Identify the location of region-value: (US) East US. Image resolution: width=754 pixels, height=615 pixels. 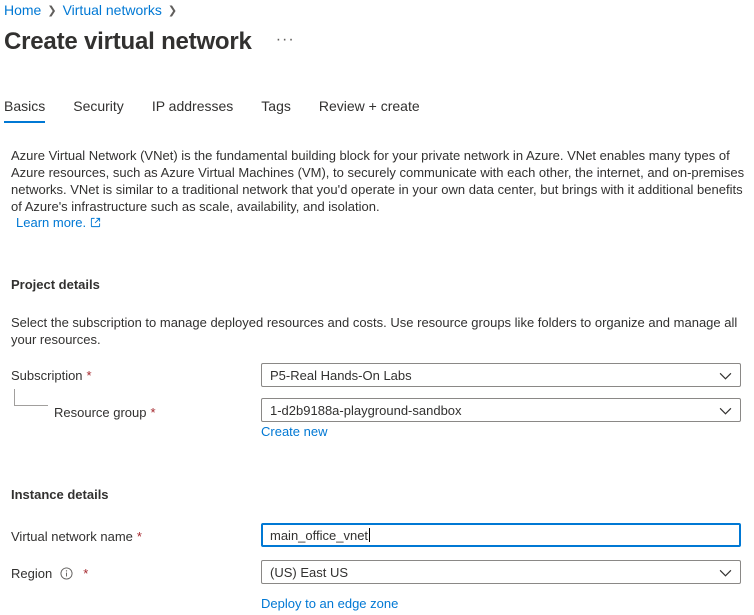
(309, 572).